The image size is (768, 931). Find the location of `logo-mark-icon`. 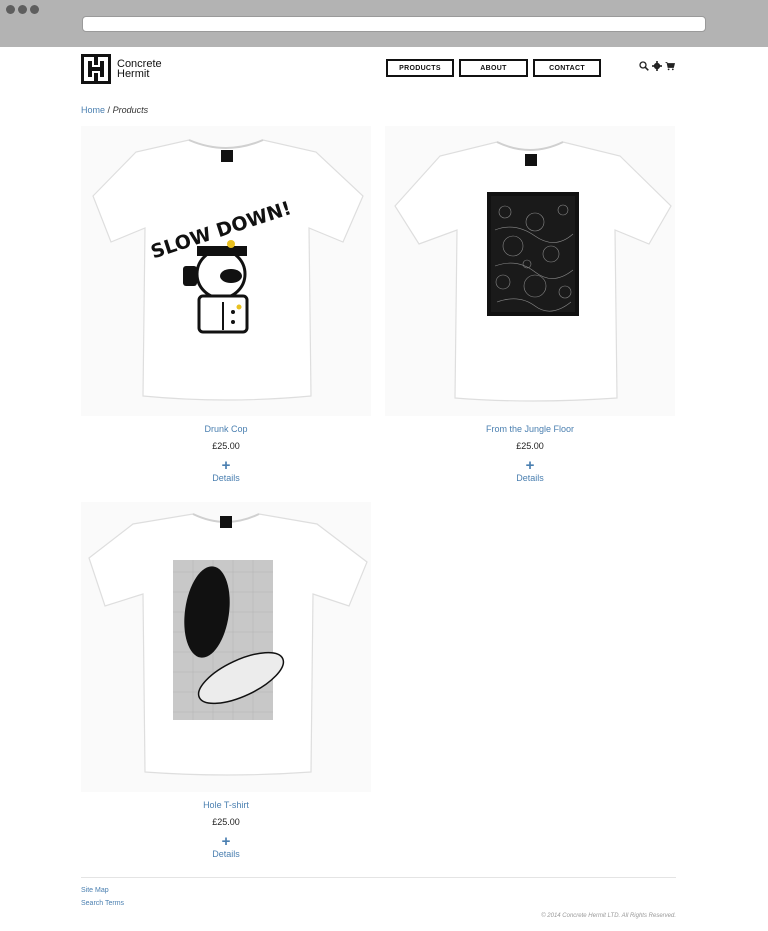

logo-mark-icon is located at coordinates (96, 69).